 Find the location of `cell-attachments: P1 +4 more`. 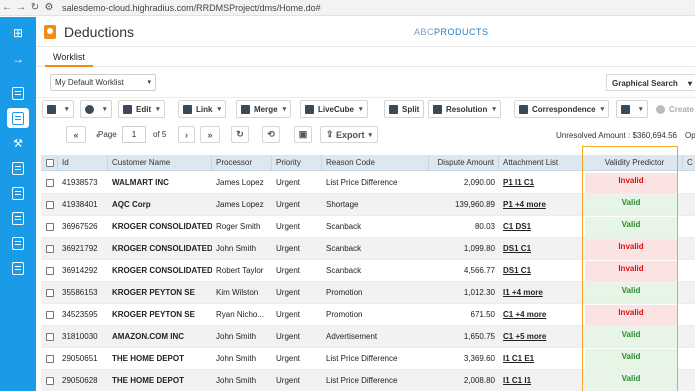

cell-attachments: P1 +4 more is located at coordinates (543, 204).